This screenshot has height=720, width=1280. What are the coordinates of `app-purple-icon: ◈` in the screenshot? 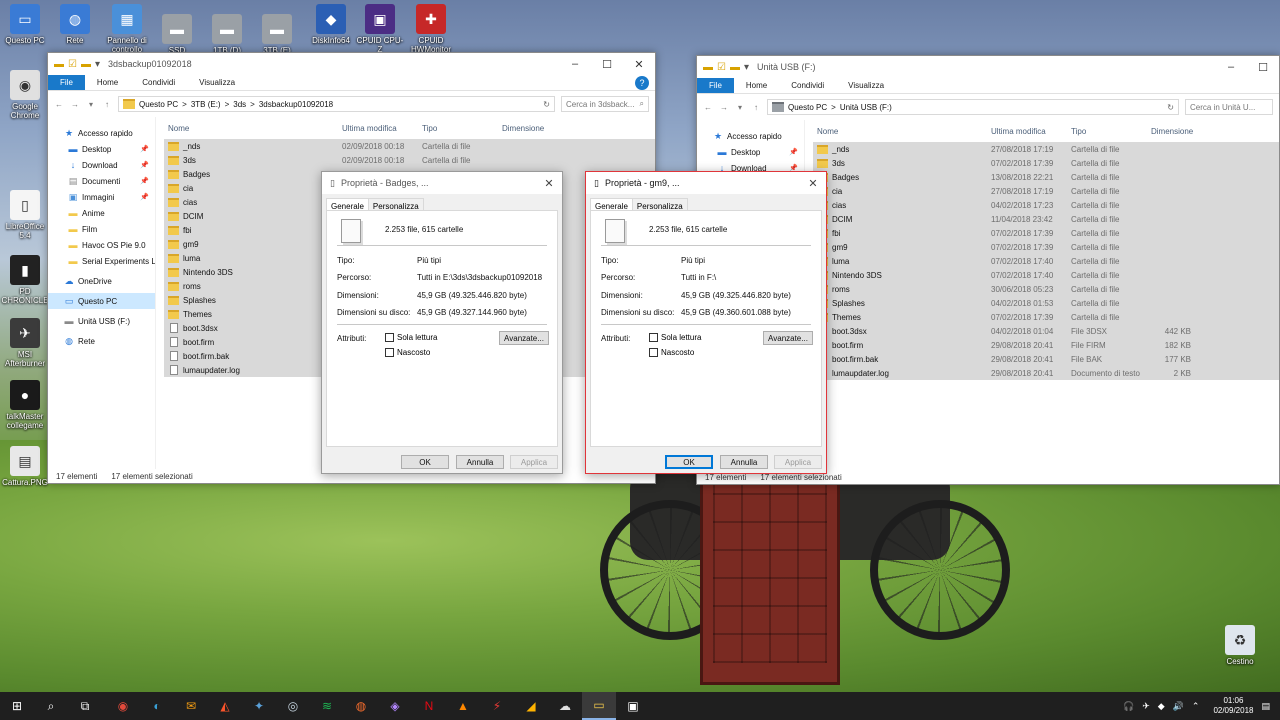 It's located at (395, 706).